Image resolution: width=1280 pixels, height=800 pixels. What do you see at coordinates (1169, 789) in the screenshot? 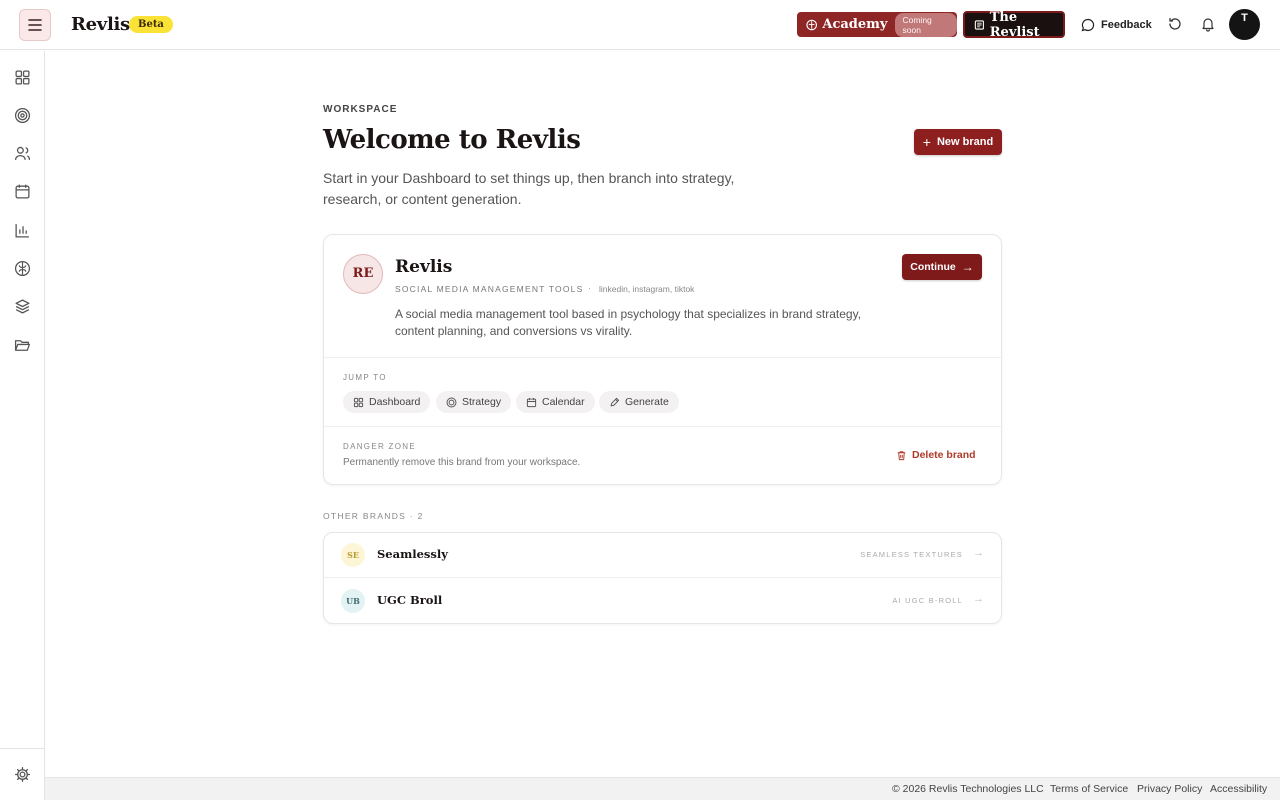
I see `privacy-link: Privacy Policy` at bounding box center [1169, 789].